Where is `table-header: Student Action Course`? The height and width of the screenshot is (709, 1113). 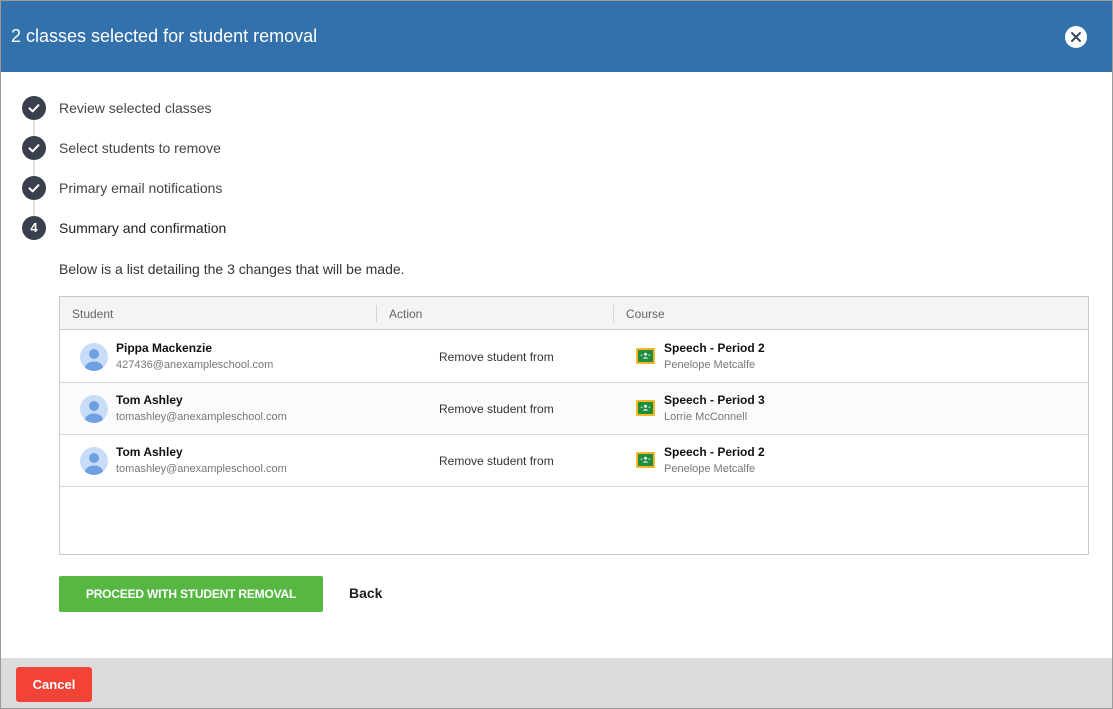
table-header: Student Action Course is located at coordinates (574, 313).